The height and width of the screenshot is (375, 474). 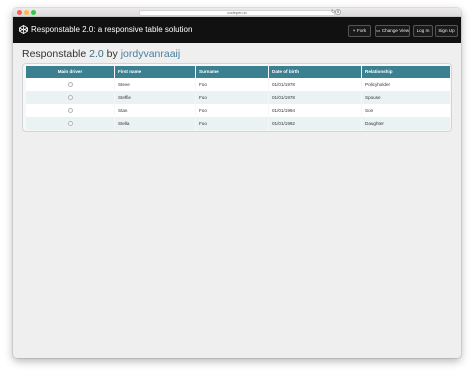 What do you see at coordinates (151, 54) in the screenshot?
I see `author-link: jordyvanraaij` at bounding box center [151, 54].